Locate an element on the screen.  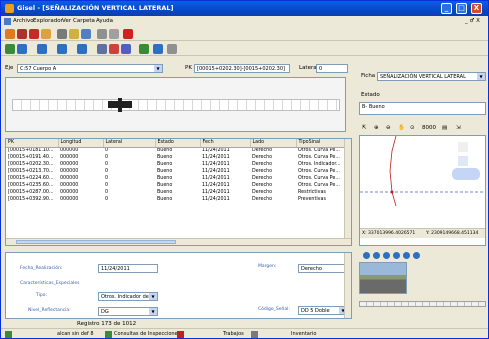
lateral-field: 0 is located at coordinates (332, 68).